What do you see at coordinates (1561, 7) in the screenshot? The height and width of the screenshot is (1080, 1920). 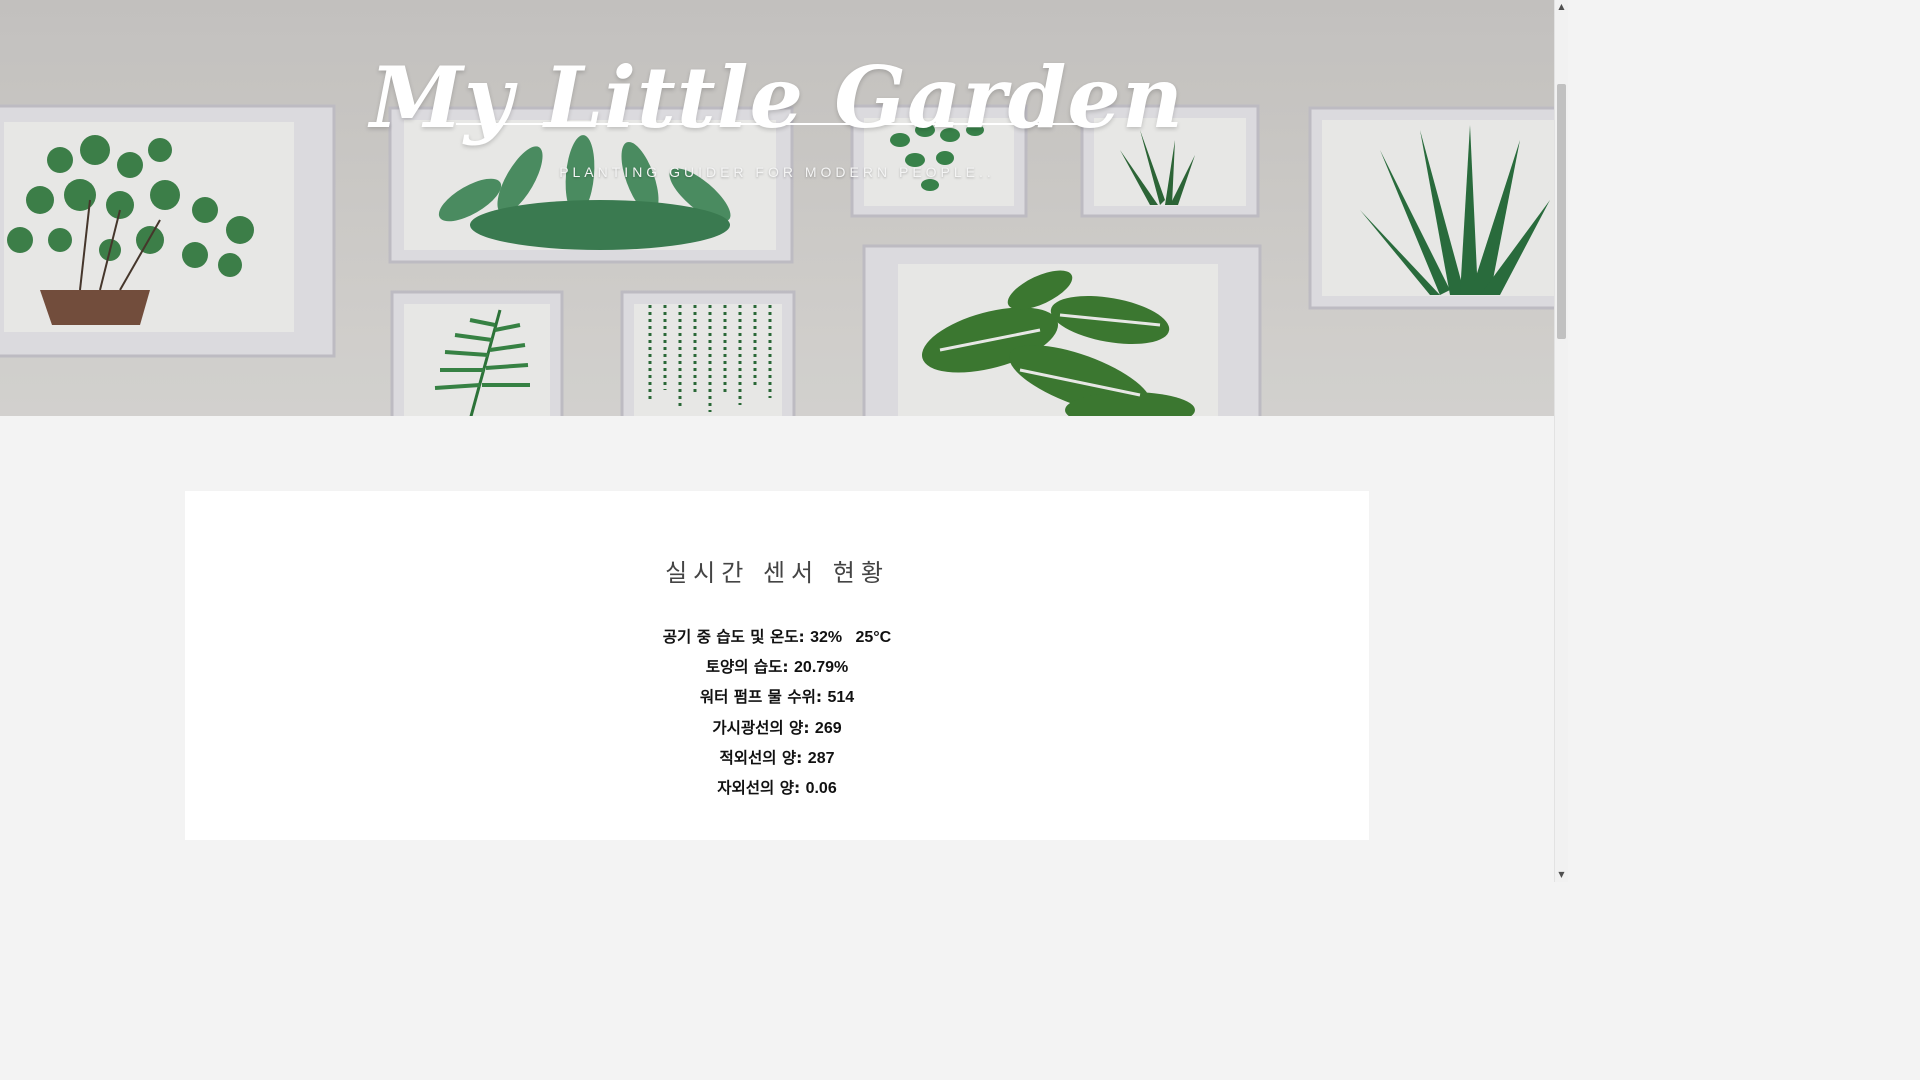 I see `scroll-up-icon: ▲` at bounding box center [1561, 7].